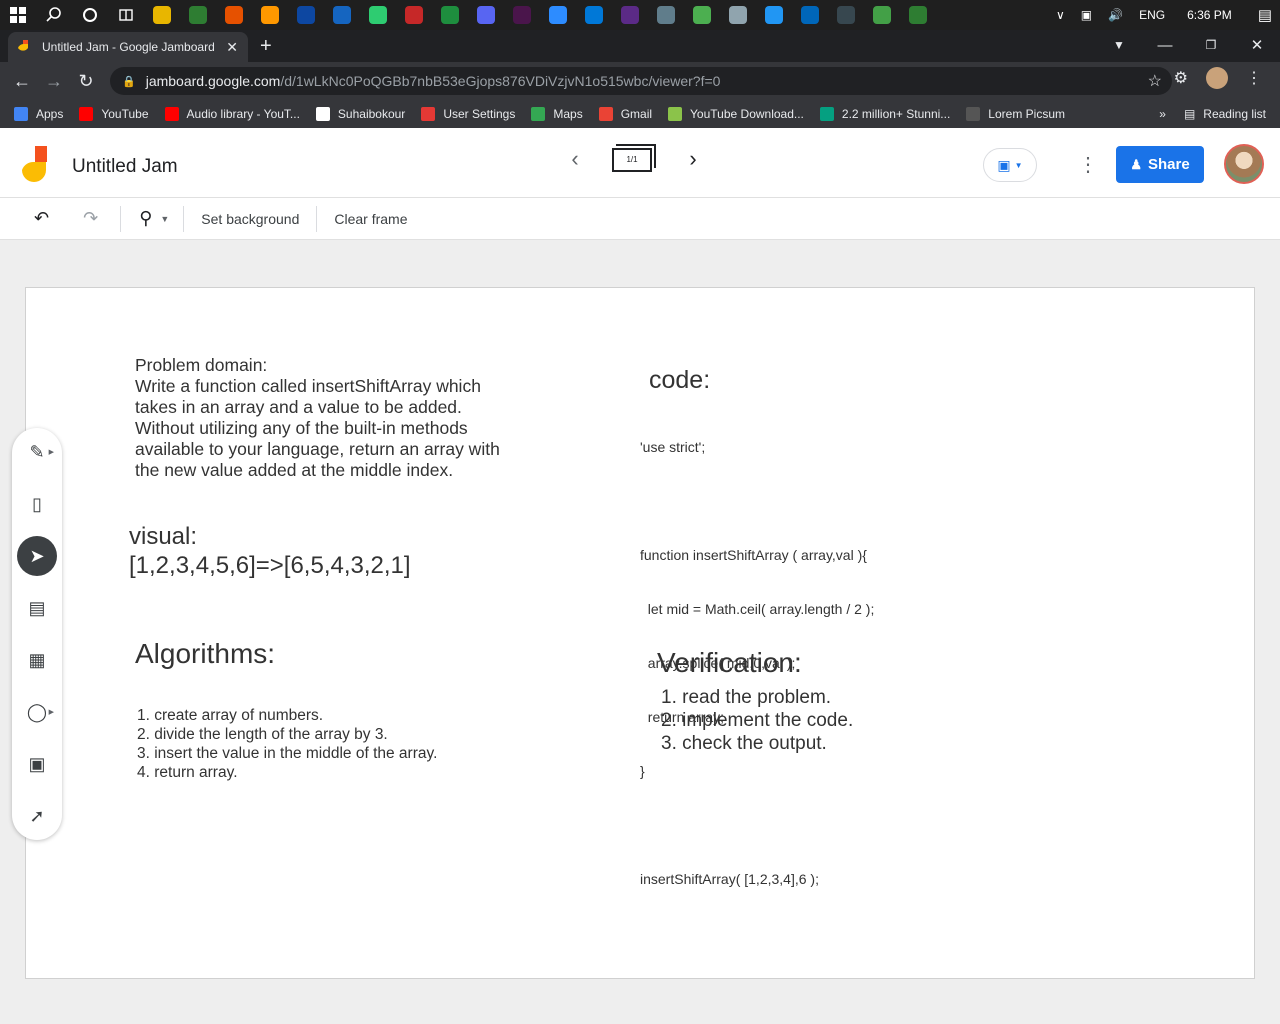 Image resolution: width=1280 pixels, height=1024 pixels. I want to click on toolbar-divider, so click(121, 218).